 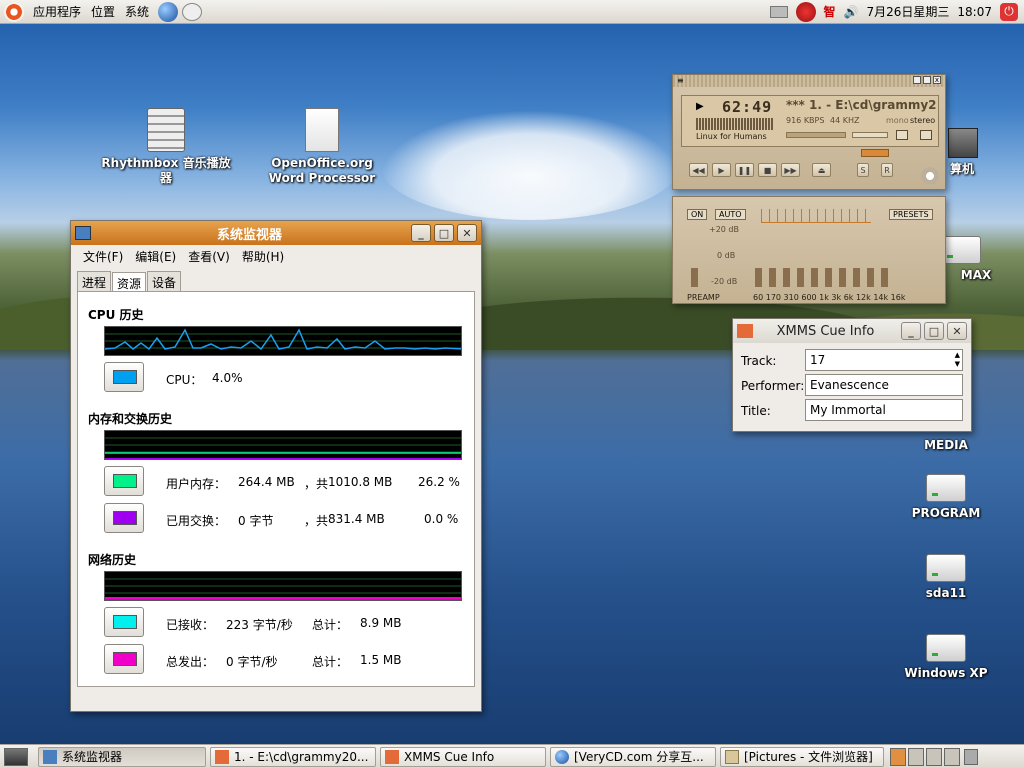 I want to click on track-label: Track:, so click(x=759, y=361).